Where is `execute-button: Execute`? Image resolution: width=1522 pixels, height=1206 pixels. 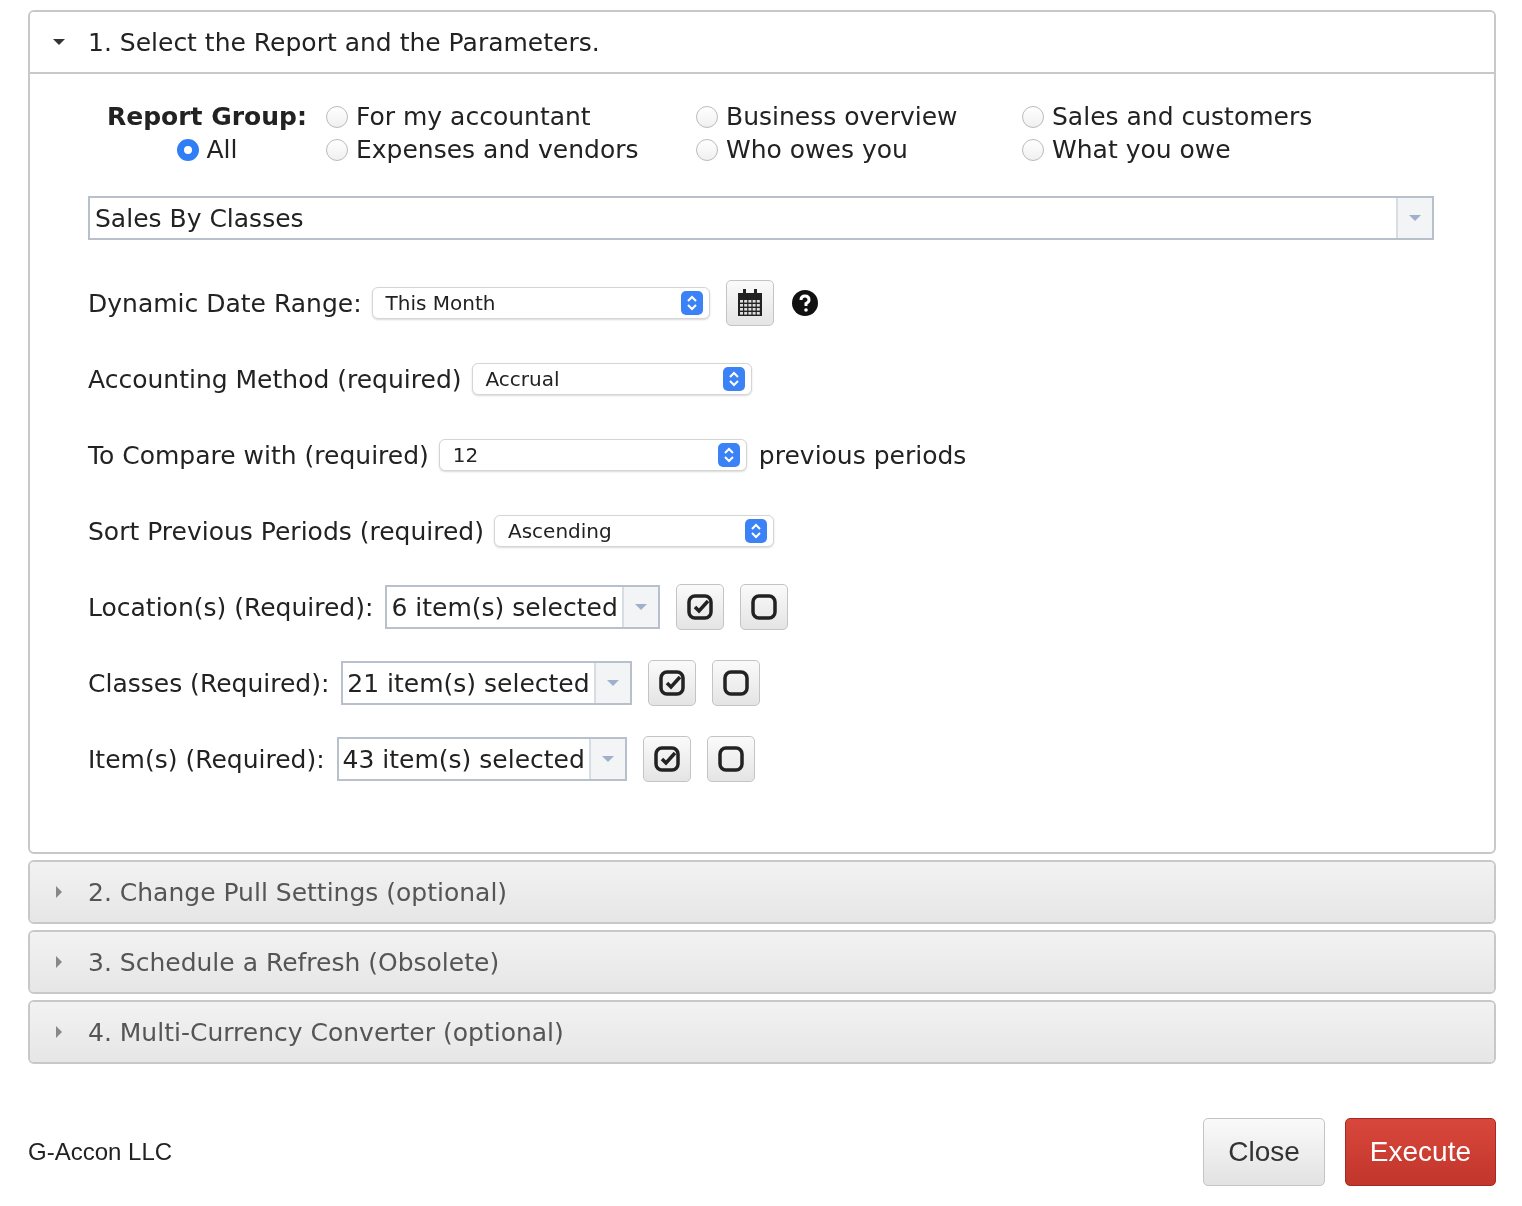
execute-button: Execute is located at coordinates (1420, 1152).